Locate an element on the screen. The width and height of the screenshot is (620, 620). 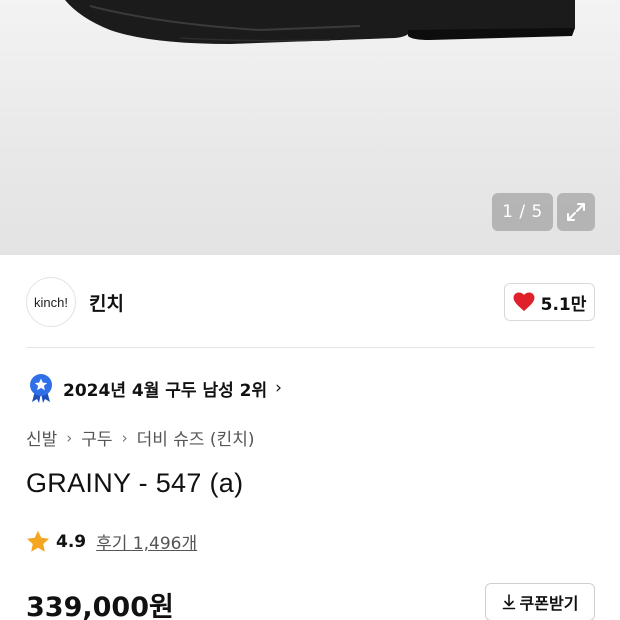
coupon-download-button: 쿠폰받기 is located at coordinates (540, 601).